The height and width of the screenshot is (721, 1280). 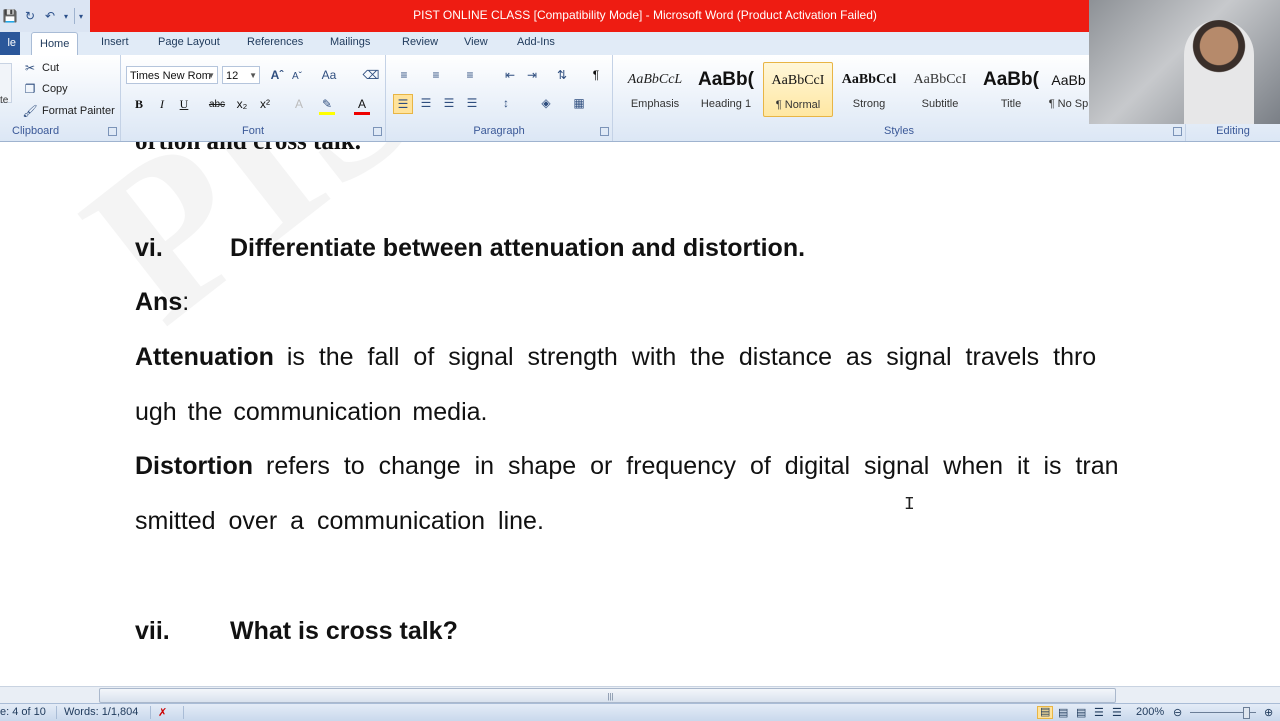 I want to click on paragraph-group-label: Paragraph, so click(x=499, y=131).